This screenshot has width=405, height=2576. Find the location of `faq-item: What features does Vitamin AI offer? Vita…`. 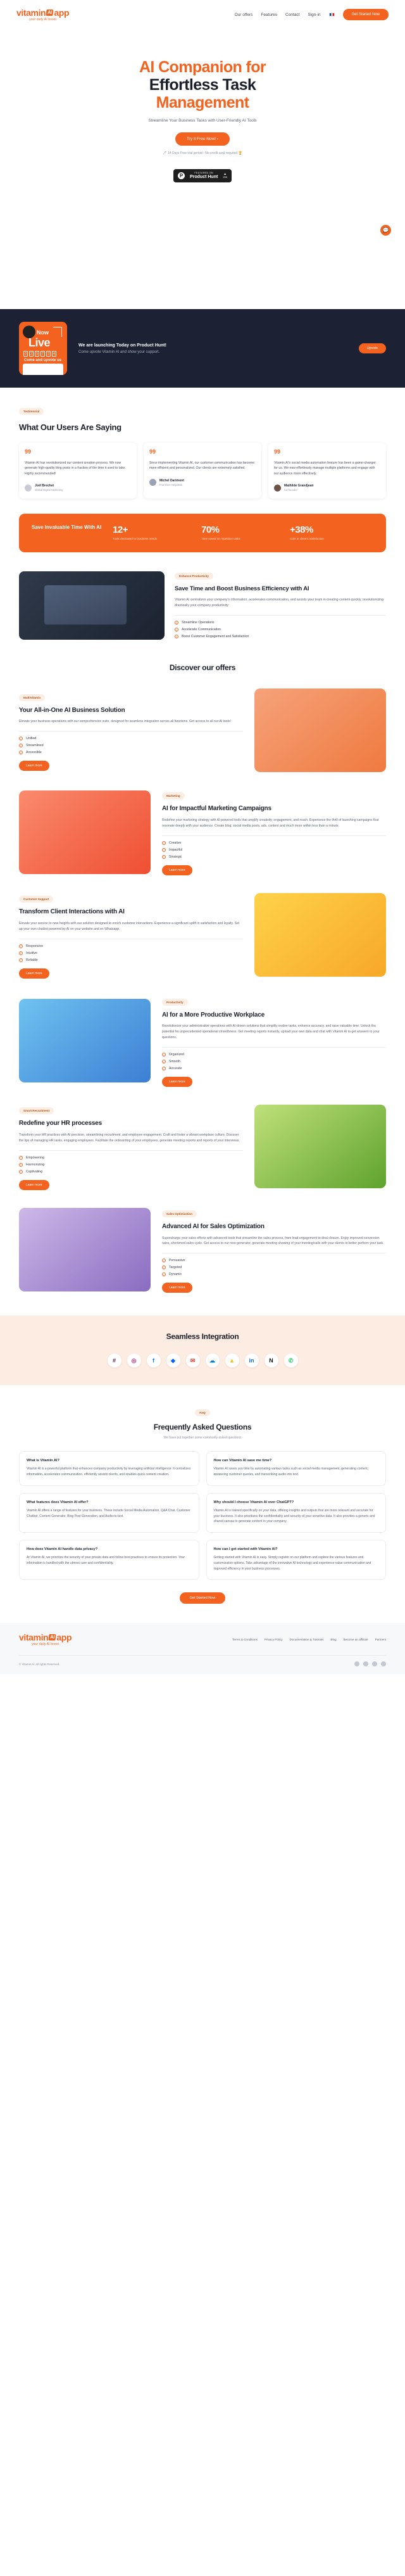

faq-item: What features does Vitamin AI offer? Vita… is located at coordinates (109, 1512).